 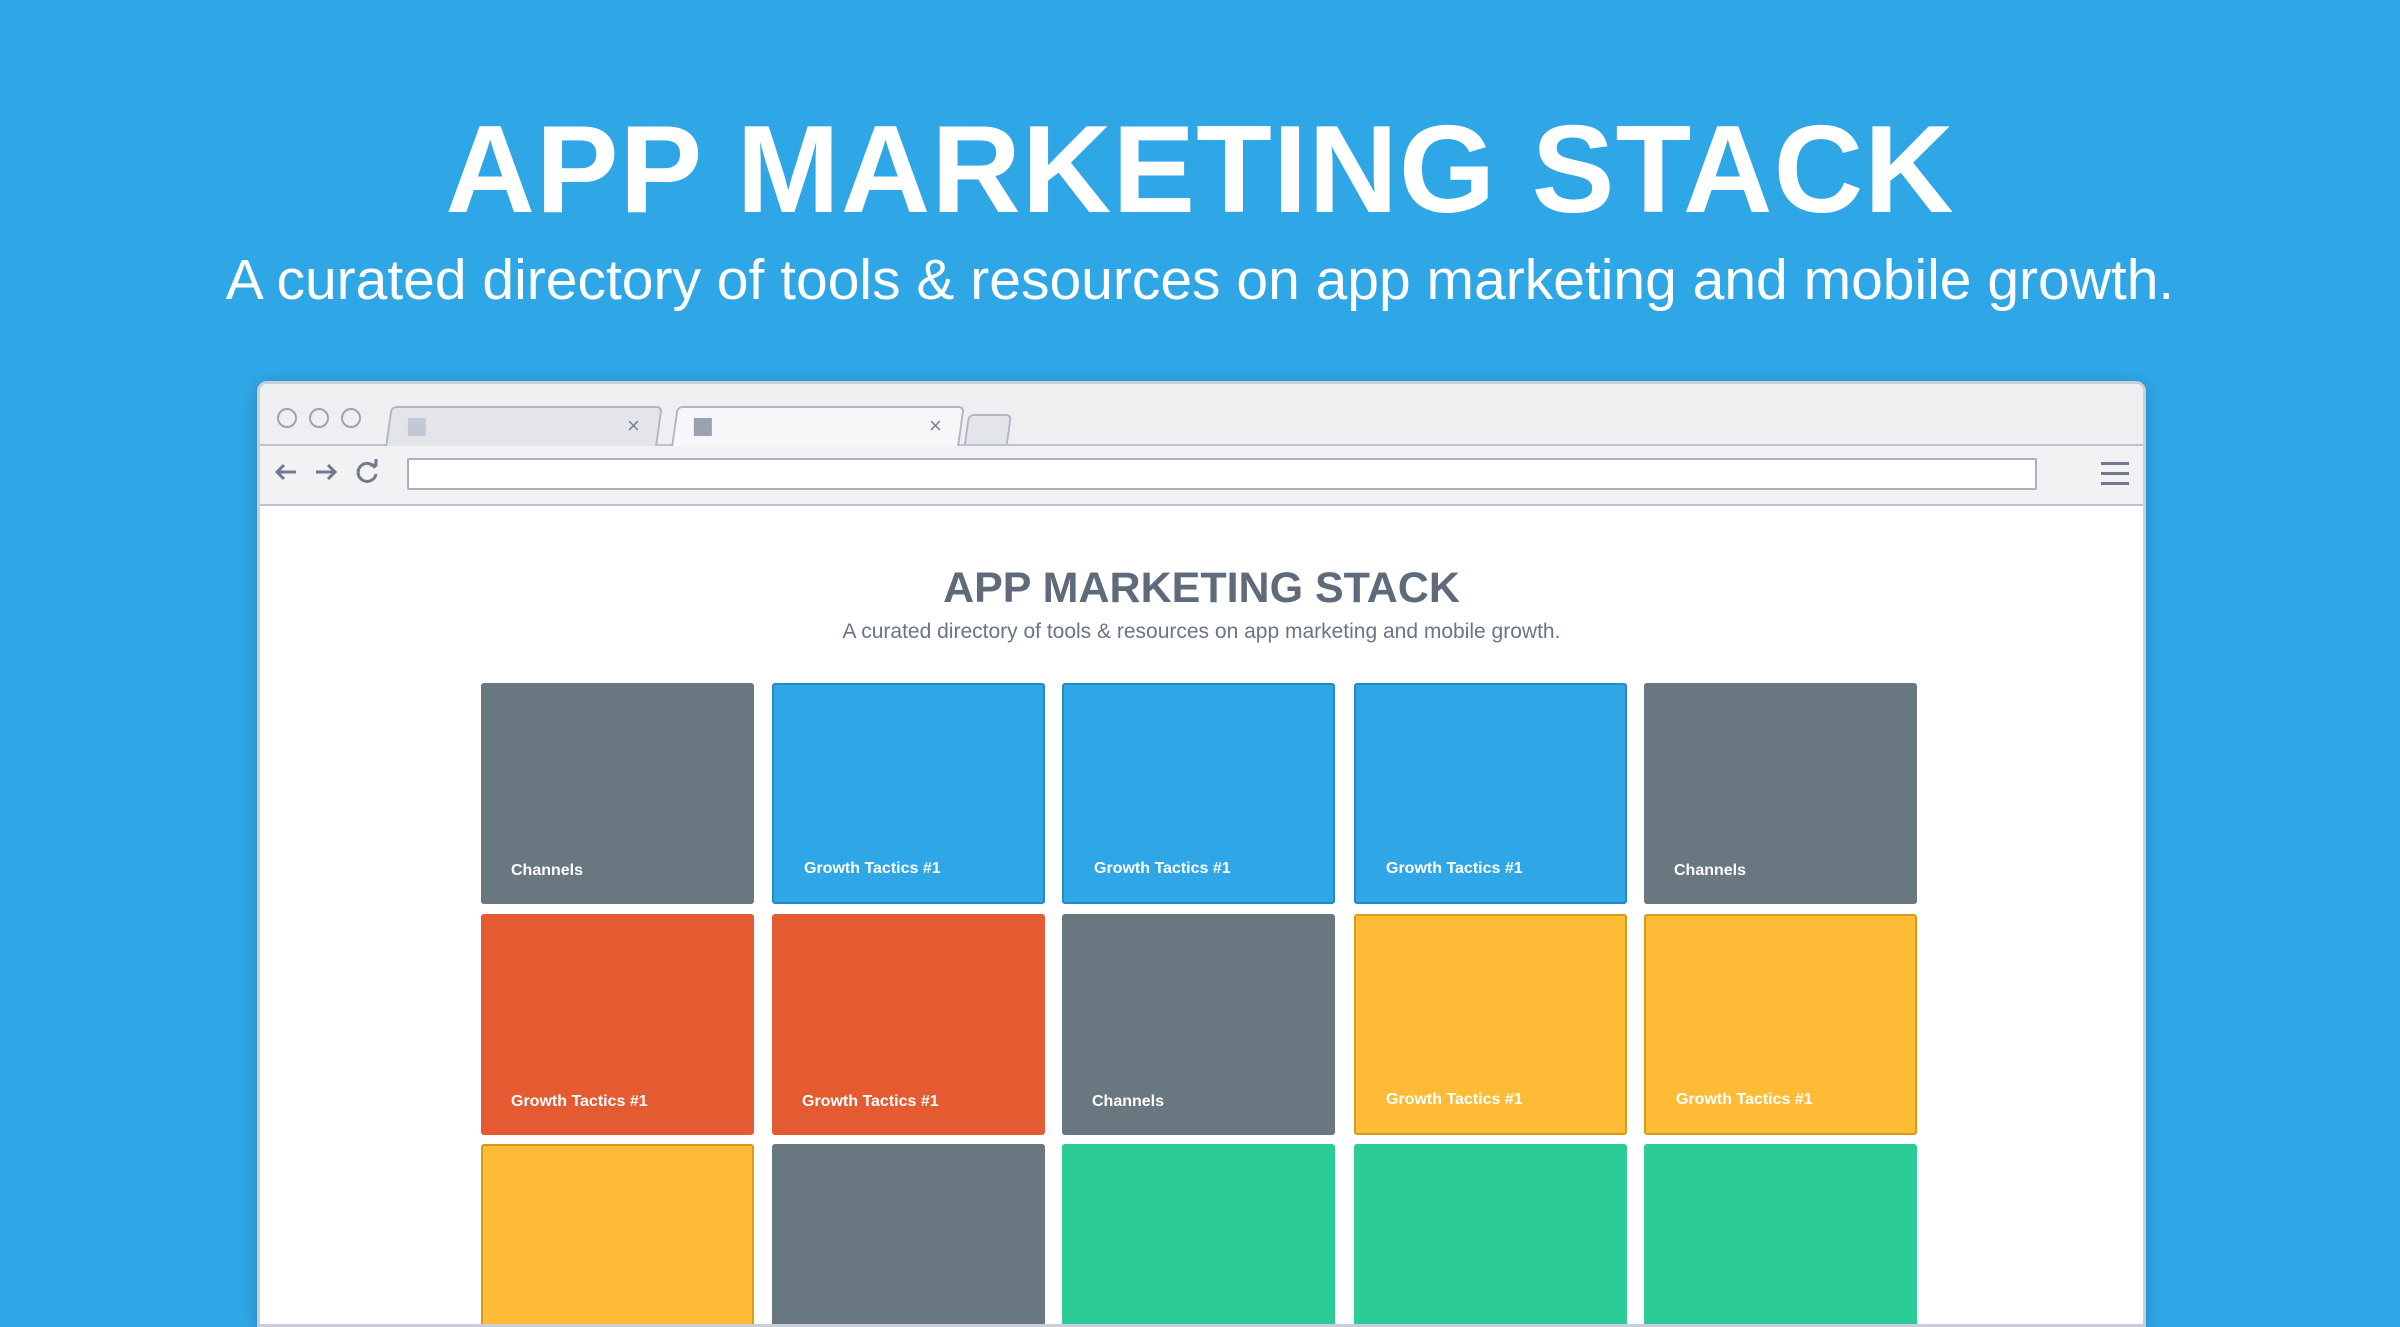 I want to click on browser-tab-2: ×, so click(x=818, y=426).